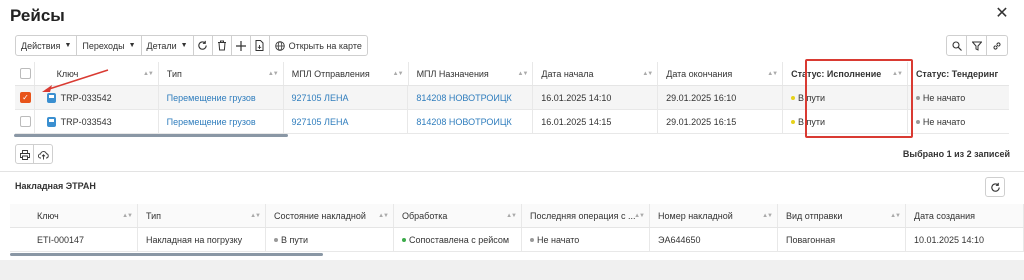  I want to click on annotation-arrow, so click(75, 80).